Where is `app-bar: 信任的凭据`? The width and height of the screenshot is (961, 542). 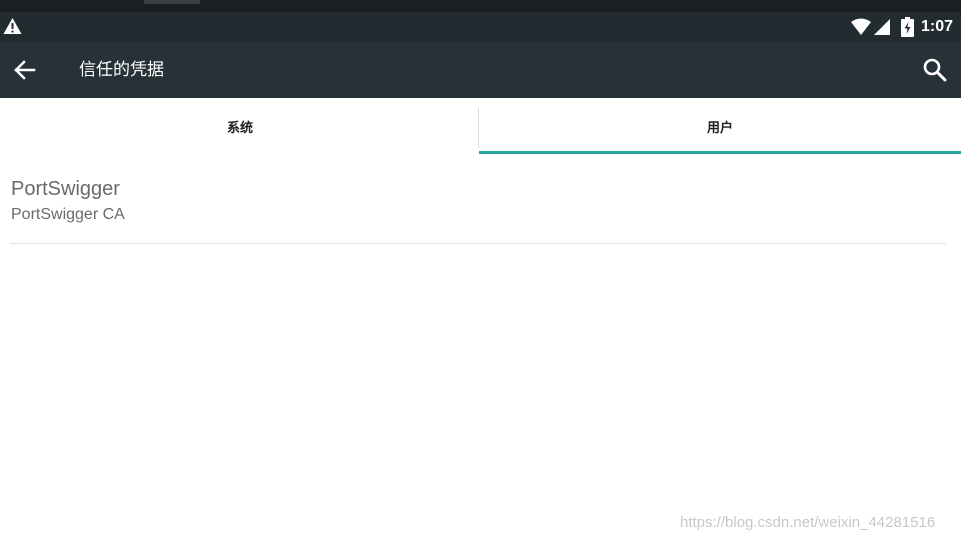 app-bar: 信任的凭据 is located at coordinates (480, 70).